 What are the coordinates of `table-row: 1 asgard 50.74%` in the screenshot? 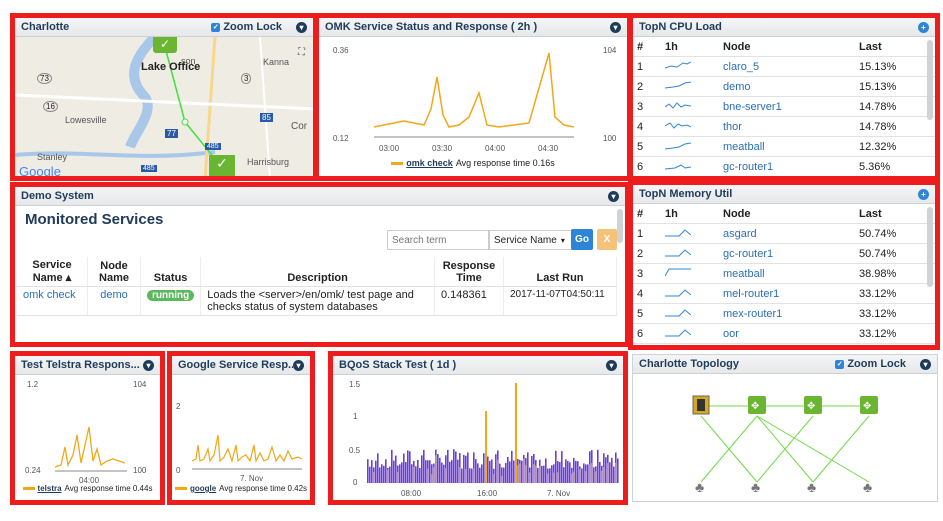 It's located at (784, 233).